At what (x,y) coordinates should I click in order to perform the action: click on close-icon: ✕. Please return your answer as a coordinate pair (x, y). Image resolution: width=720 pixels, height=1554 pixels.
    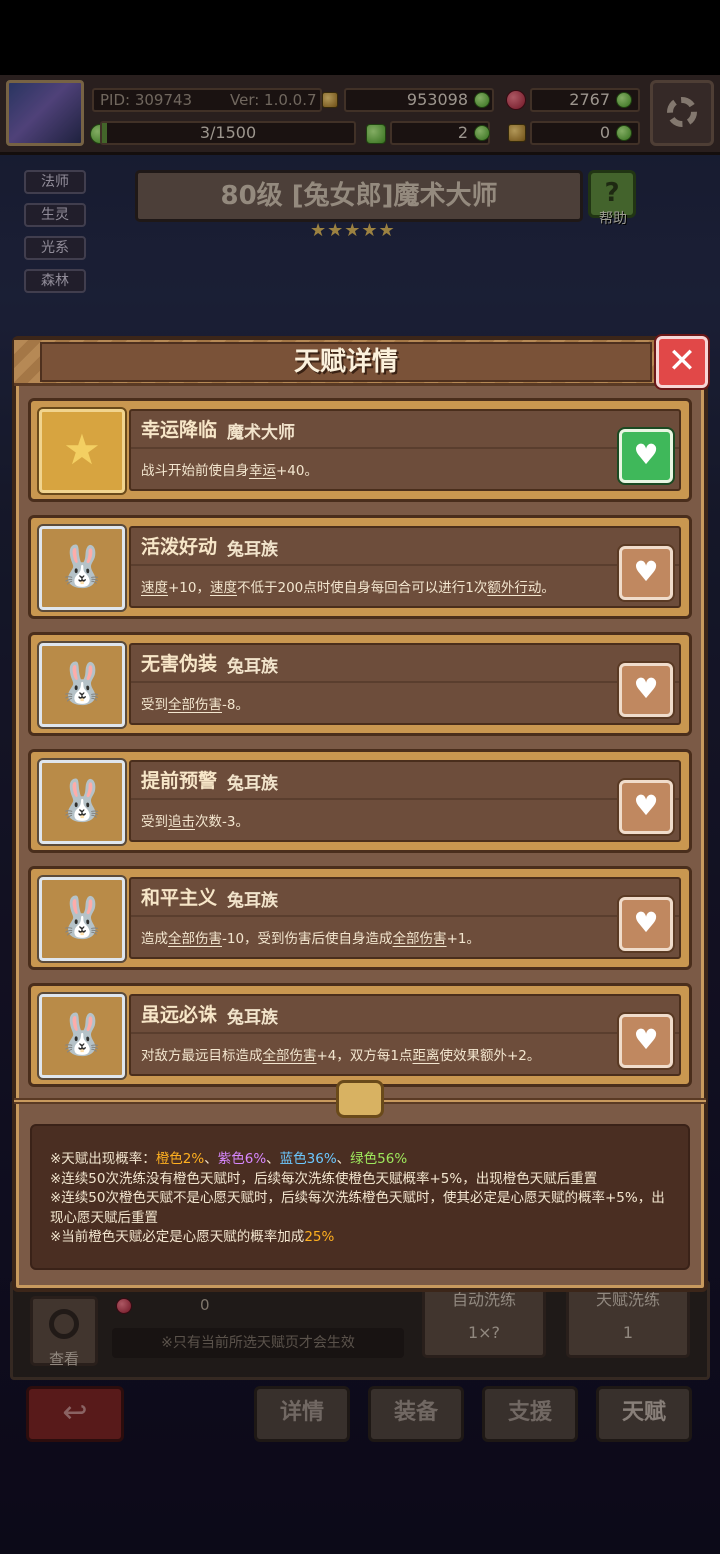
    Looking at the image, I should click on (682, 361).